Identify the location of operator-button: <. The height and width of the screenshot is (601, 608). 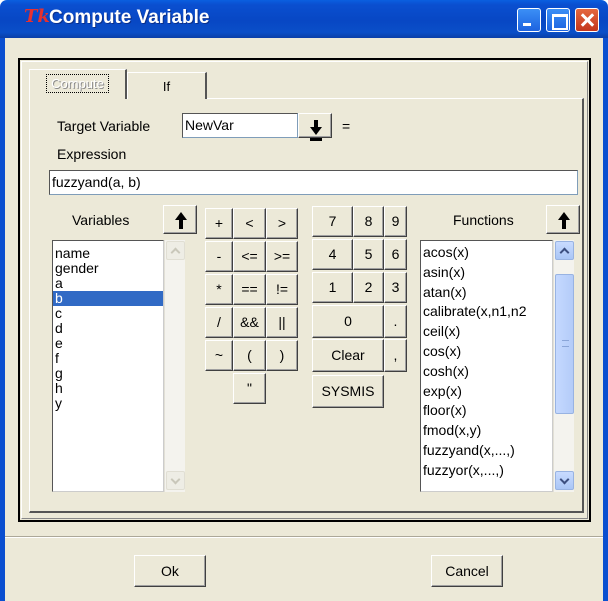
(249, 223).